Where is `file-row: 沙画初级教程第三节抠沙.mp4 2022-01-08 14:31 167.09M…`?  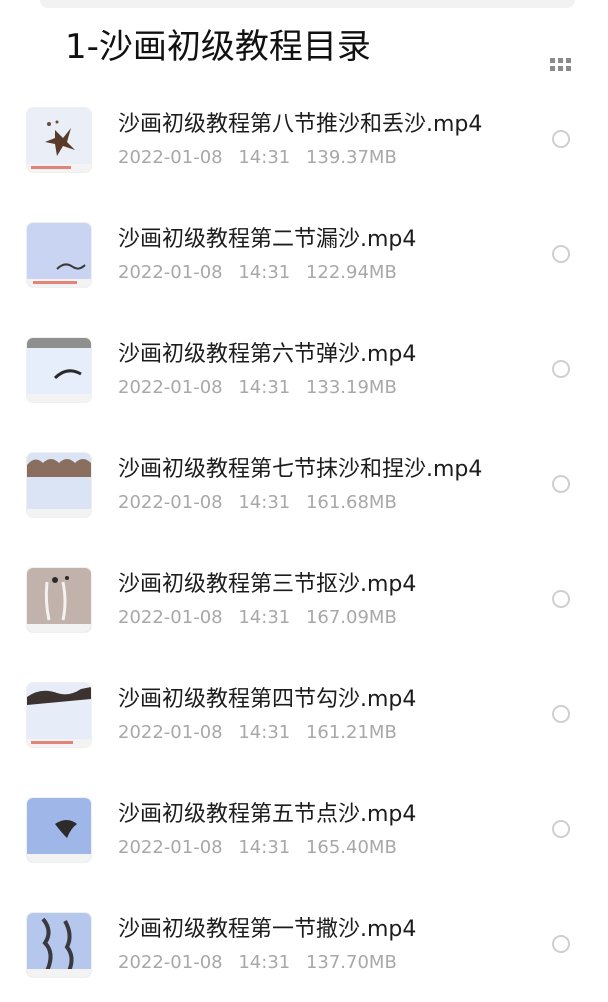 file-row: 沙画初级教程第三节抠沙.mp4 2022-01-08 14:31 167.09M… is located at coordinates (304, 599).